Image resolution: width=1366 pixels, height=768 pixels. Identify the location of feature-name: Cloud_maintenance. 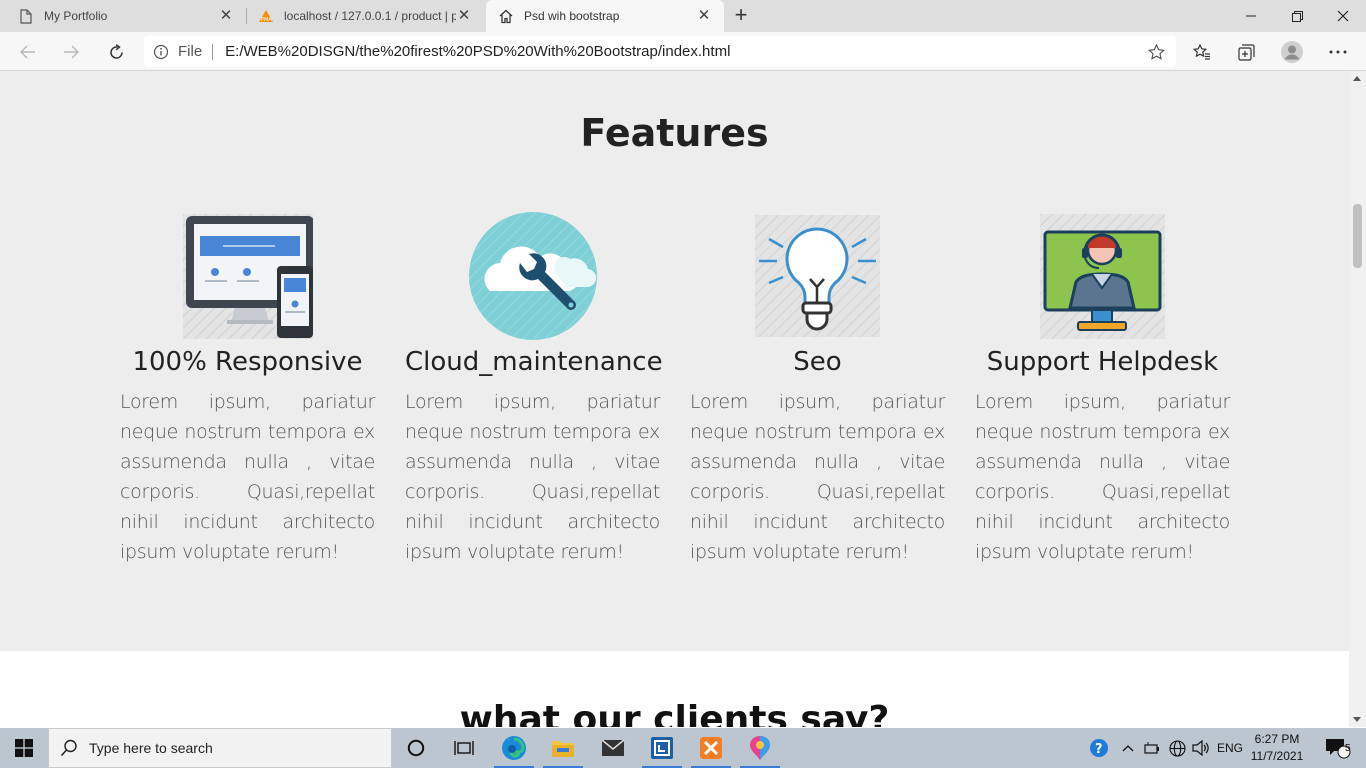
(534, 362).